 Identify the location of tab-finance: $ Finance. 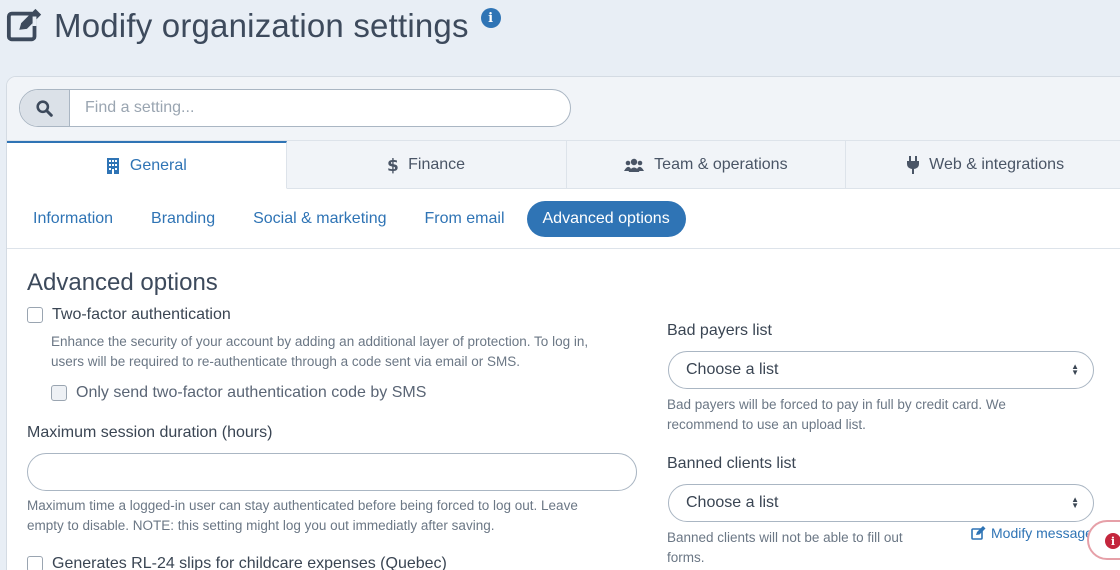
(426, 164).